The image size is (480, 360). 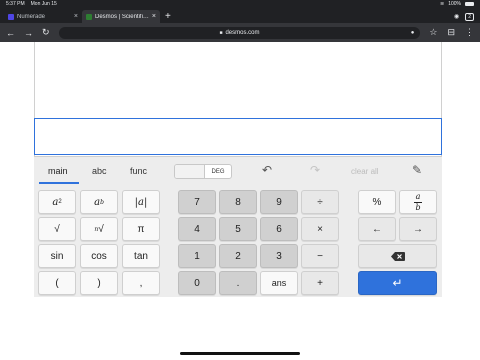 I want to click on key-cursor-right: →, so click(x=418, y=229).